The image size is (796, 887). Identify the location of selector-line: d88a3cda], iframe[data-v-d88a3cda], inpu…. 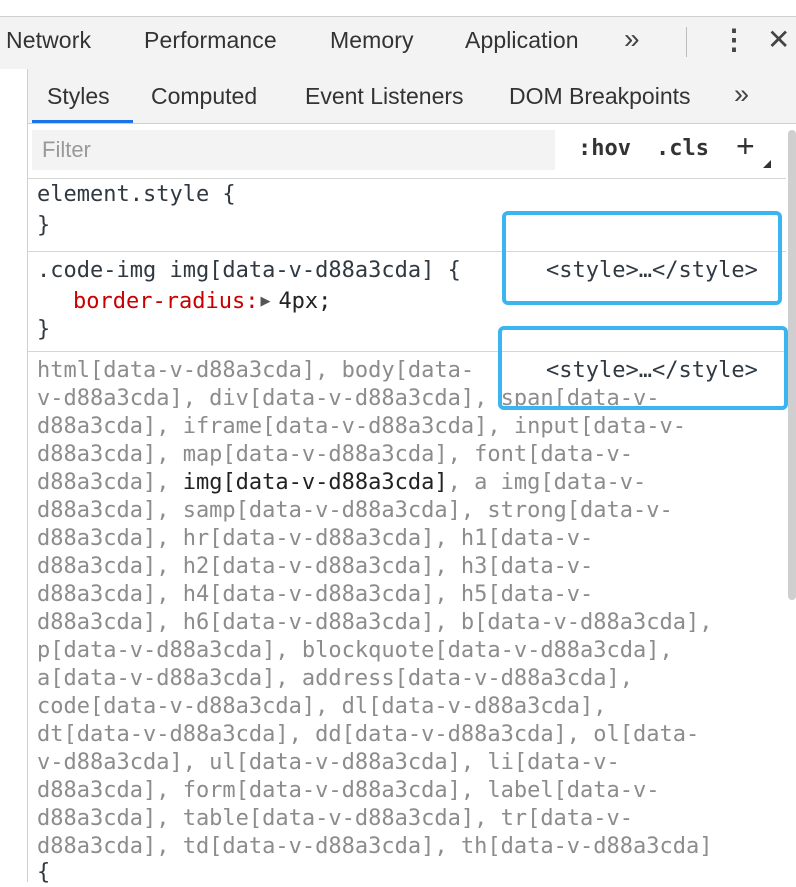
(361, 427).